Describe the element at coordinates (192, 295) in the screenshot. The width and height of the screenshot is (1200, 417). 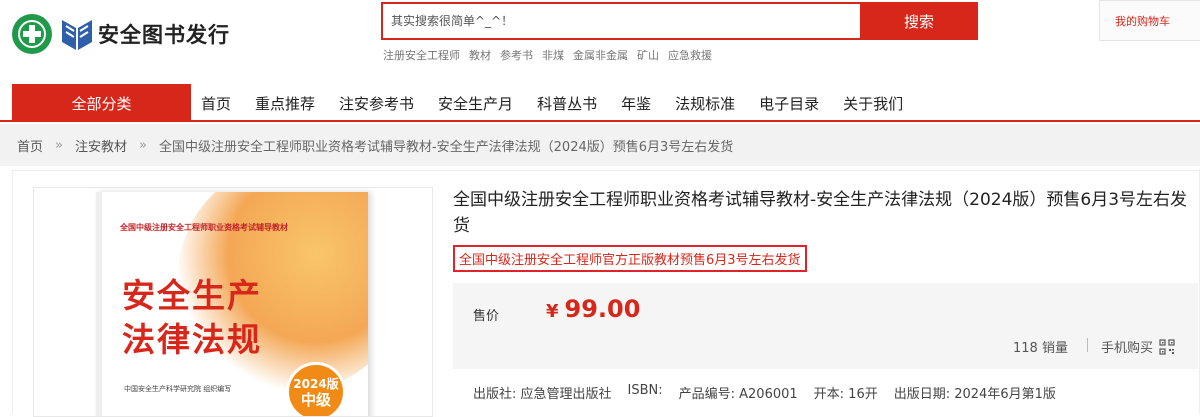
I see `cover-title-line: 安全生产` at that location.